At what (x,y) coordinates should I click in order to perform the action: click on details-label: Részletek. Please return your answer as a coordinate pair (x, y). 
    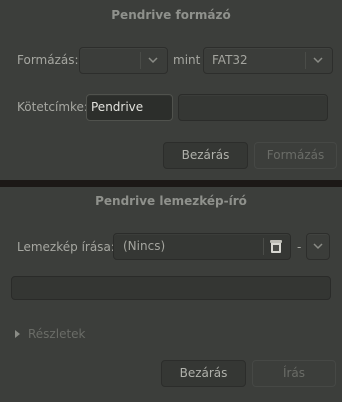
    Looking at the image, I should click on (57, 334).